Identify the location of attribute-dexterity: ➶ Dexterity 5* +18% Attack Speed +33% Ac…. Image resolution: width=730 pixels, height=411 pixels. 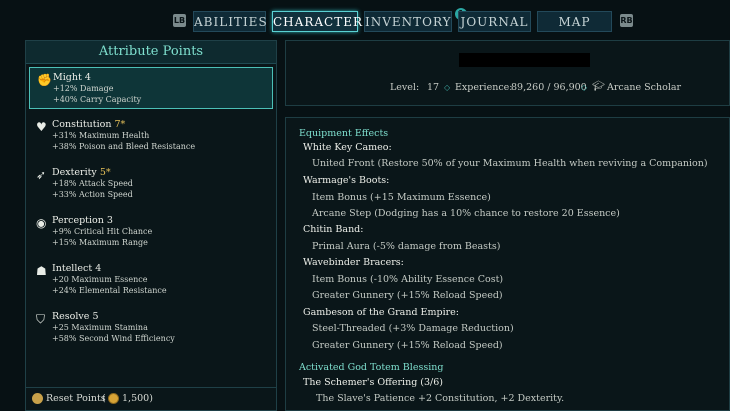
(151, 184).